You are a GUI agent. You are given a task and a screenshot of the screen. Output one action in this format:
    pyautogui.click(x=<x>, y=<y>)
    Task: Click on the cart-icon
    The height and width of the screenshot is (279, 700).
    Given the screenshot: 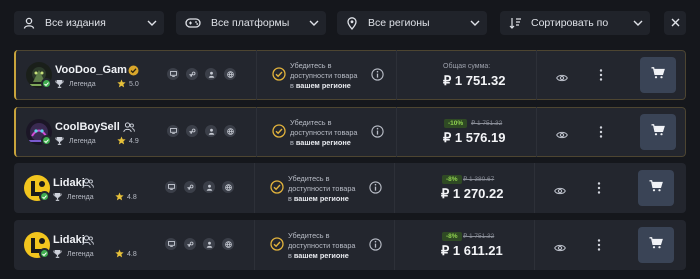 What is the action you would take?
    pyautogui.click(x=656, y=188)
    